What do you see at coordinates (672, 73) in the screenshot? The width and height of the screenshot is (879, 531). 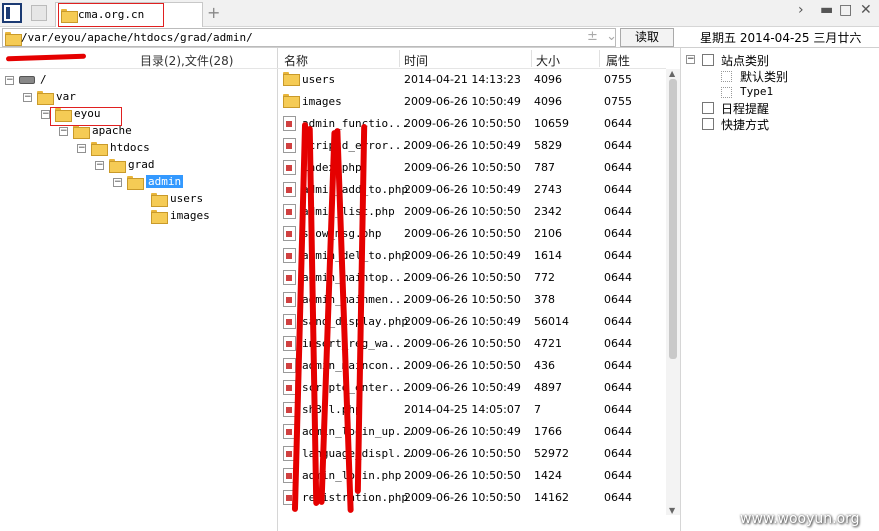 I see `scroll-up-icon: ▲` at bounding box center [672, 73].